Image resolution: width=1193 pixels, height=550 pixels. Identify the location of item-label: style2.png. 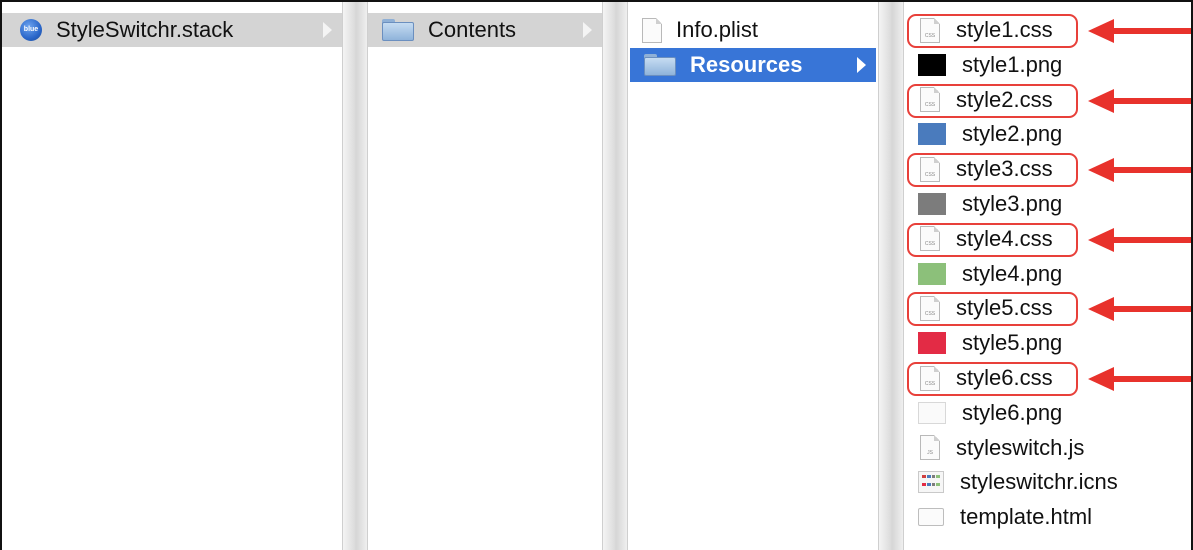
(1012, 134).